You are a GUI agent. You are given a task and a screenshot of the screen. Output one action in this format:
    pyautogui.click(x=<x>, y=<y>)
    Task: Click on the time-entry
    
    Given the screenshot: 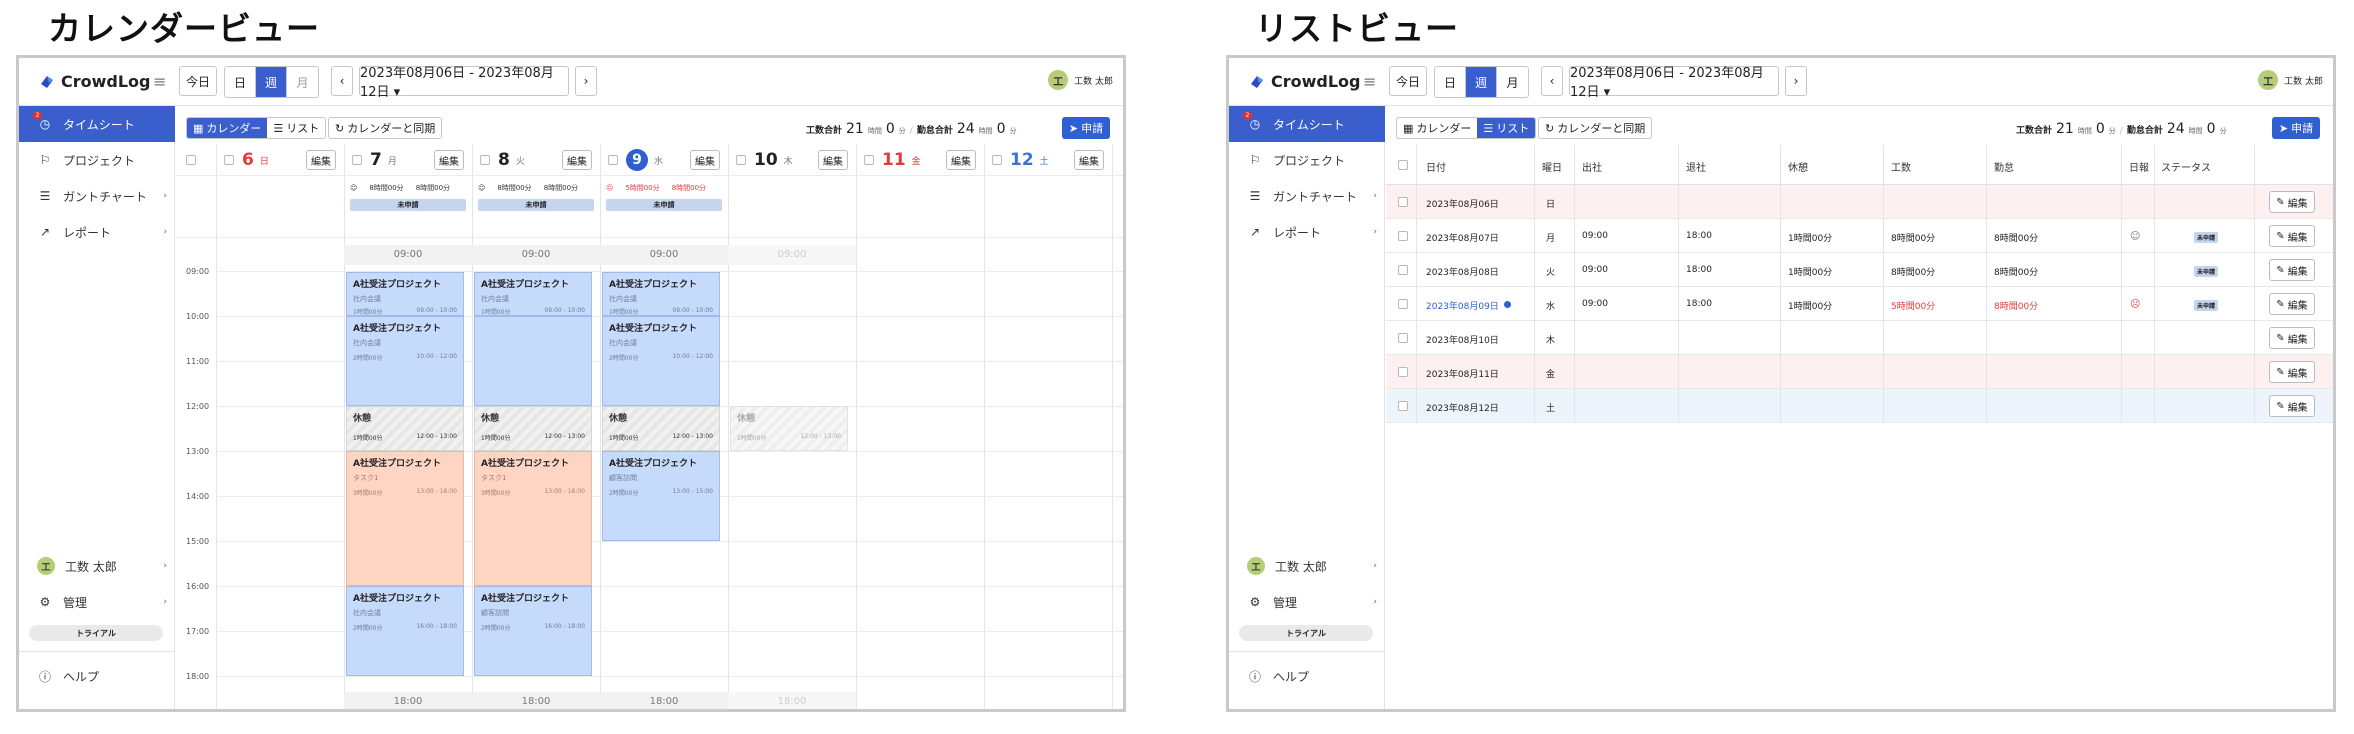 What is the action you would take?
    pyautogui.click(x=533, y=361)
    